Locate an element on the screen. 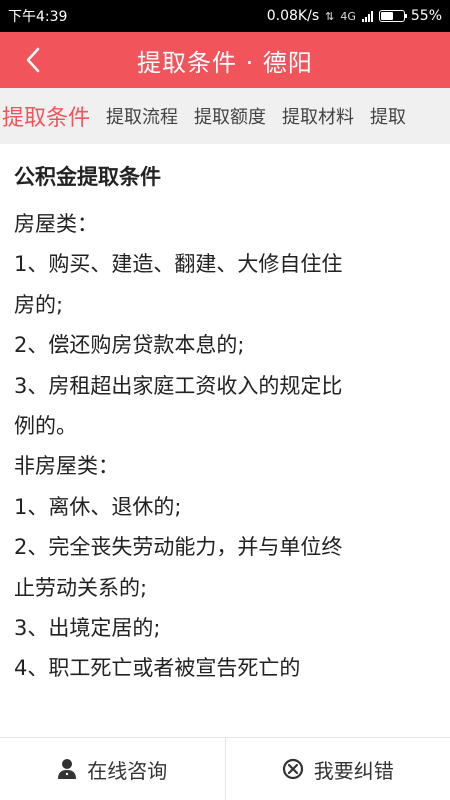 Image resolution: width=450 pixels, height=800 pixels. content-line: 1、离休、退休的; is located at coordinates (98, 506).